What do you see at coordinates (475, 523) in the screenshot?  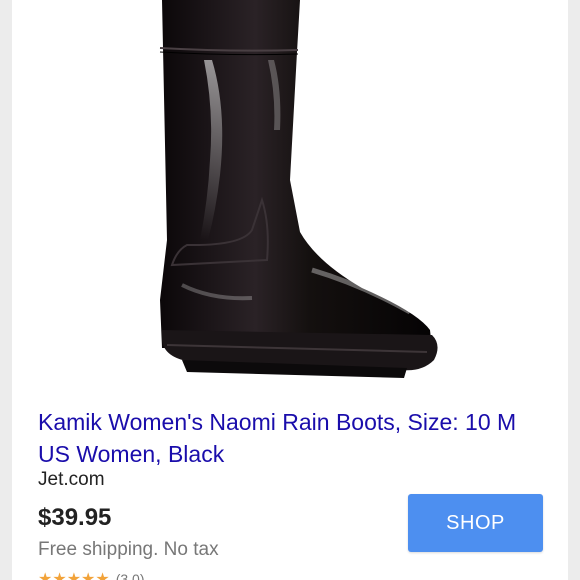 I see `shop-button: SHOP` at bounding box center [475, 523].